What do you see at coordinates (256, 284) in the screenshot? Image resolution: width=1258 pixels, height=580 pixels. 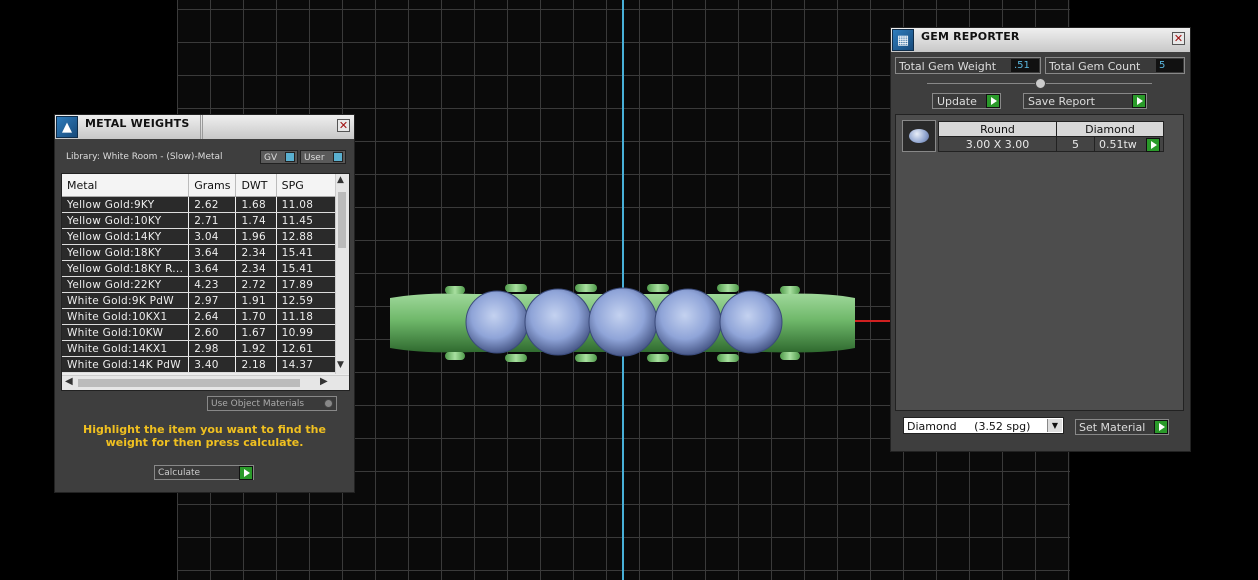 I see `table-cell: 2.72` at bounding box center [256, 284].